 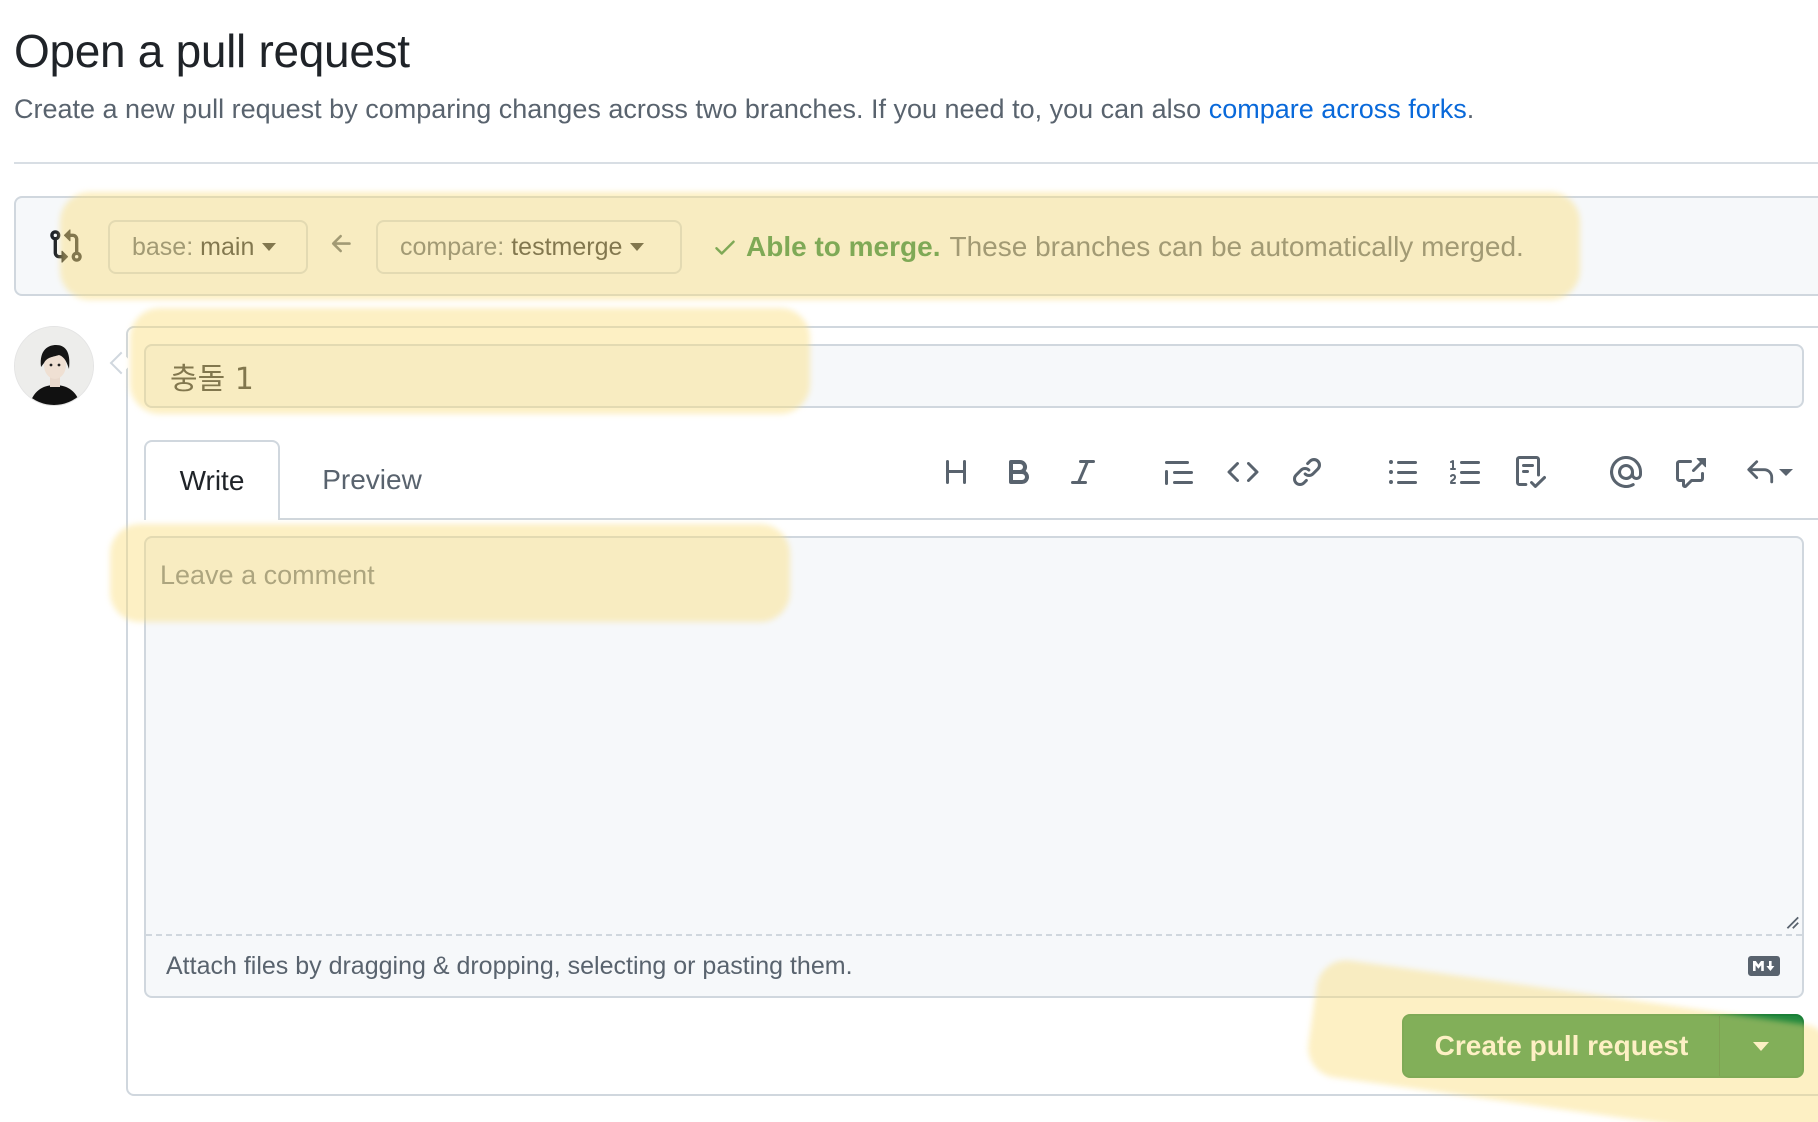 I want to click on subtitle-end: ., so click(x=1470, y=109).